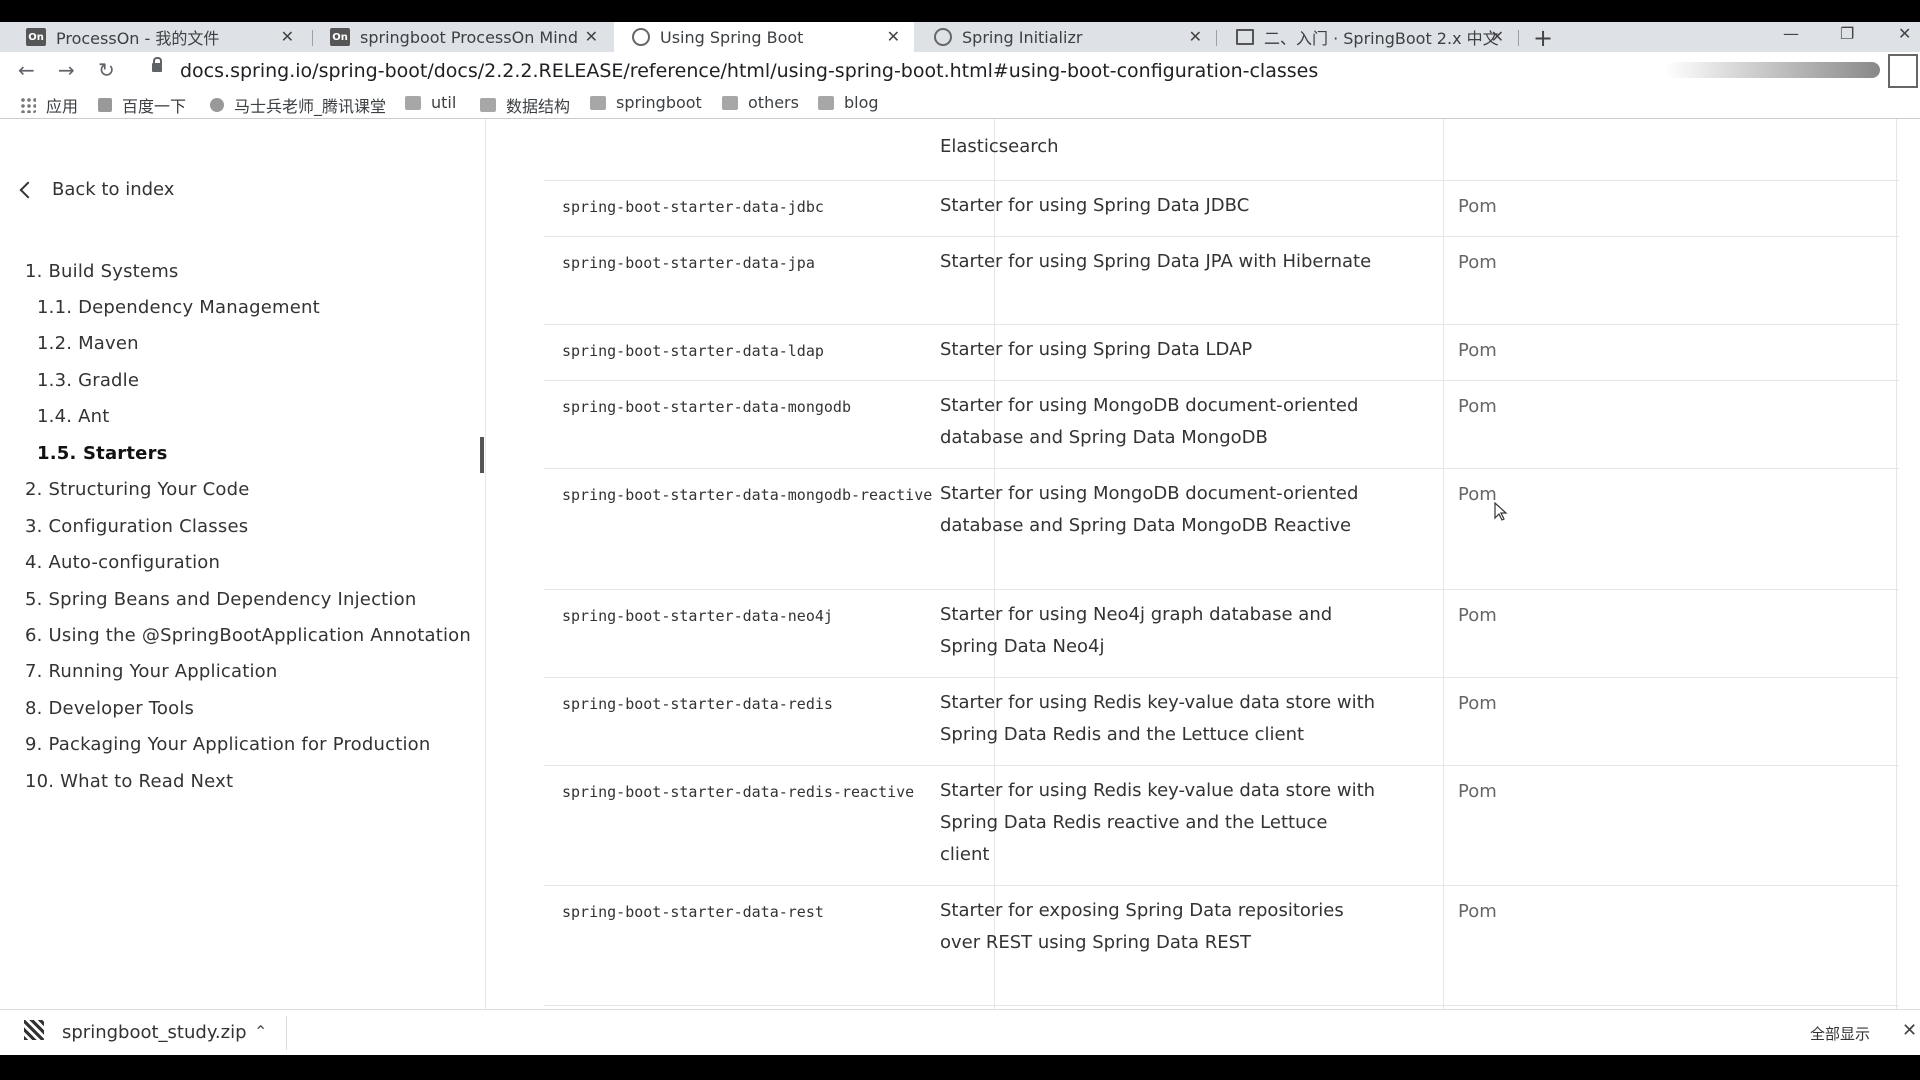  What do you see at coordinates (137, 489) in the screenshot?
I see `toc-item: 2. Structuring Your Code` at bounding box center [137, 489].